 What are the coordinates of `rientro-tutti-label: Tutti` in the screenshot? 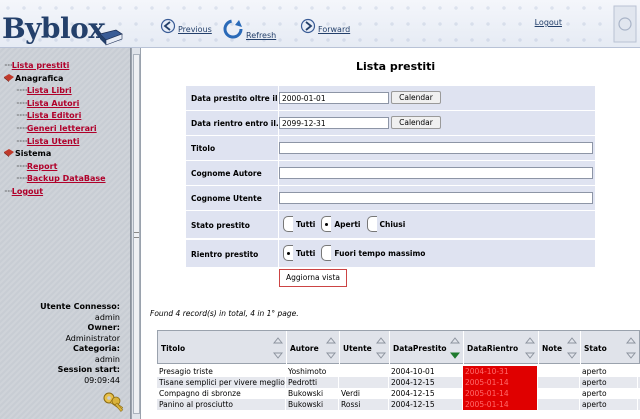 It's located at (306, 253).